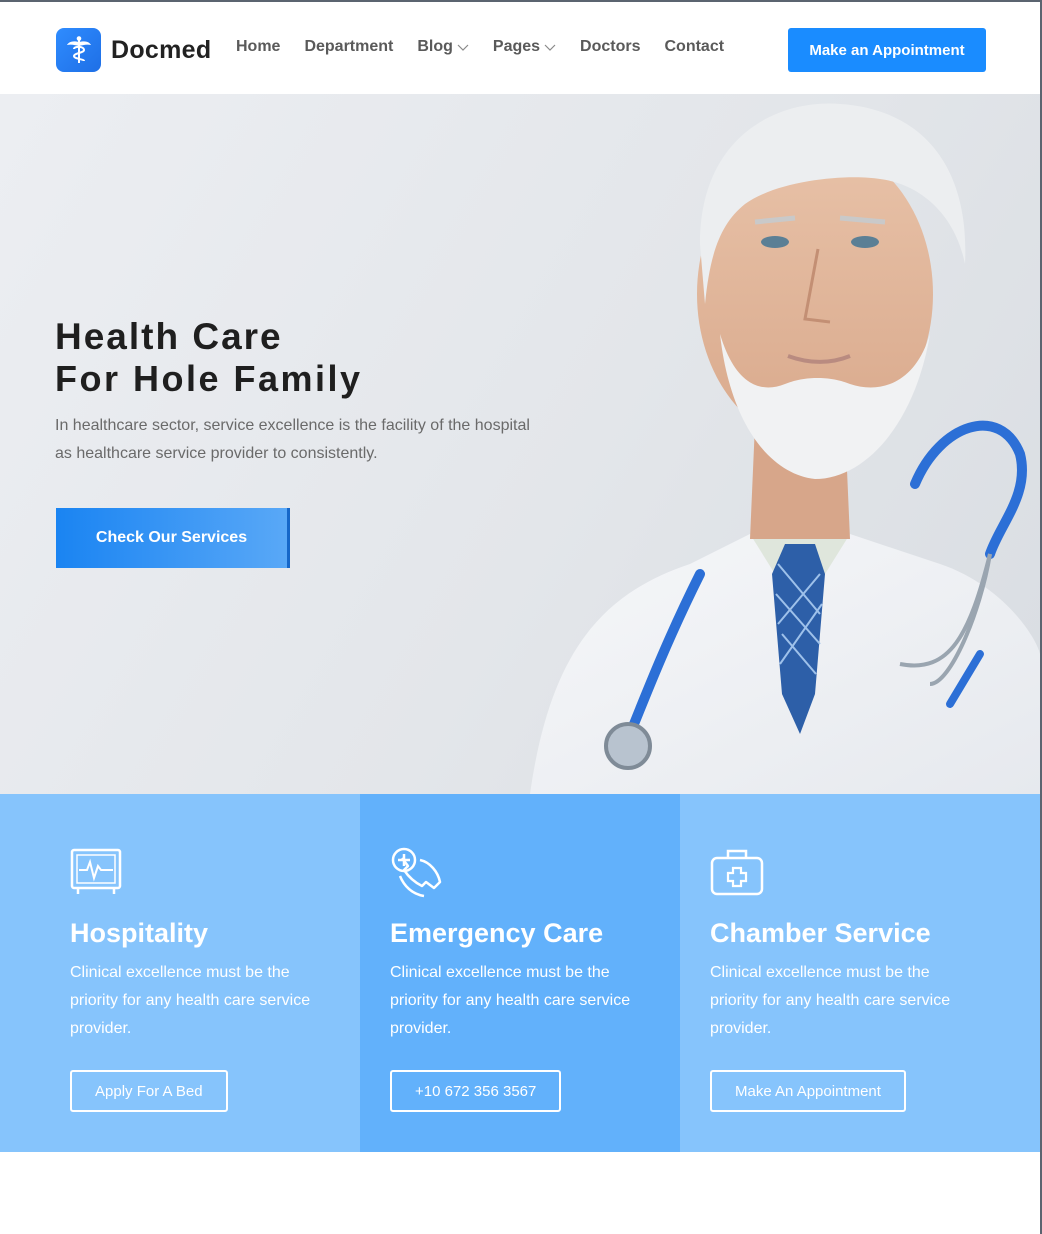 This screenshot has width=1042, height=1234. I want to click on hero-title: Health Care, so click(169, 336).